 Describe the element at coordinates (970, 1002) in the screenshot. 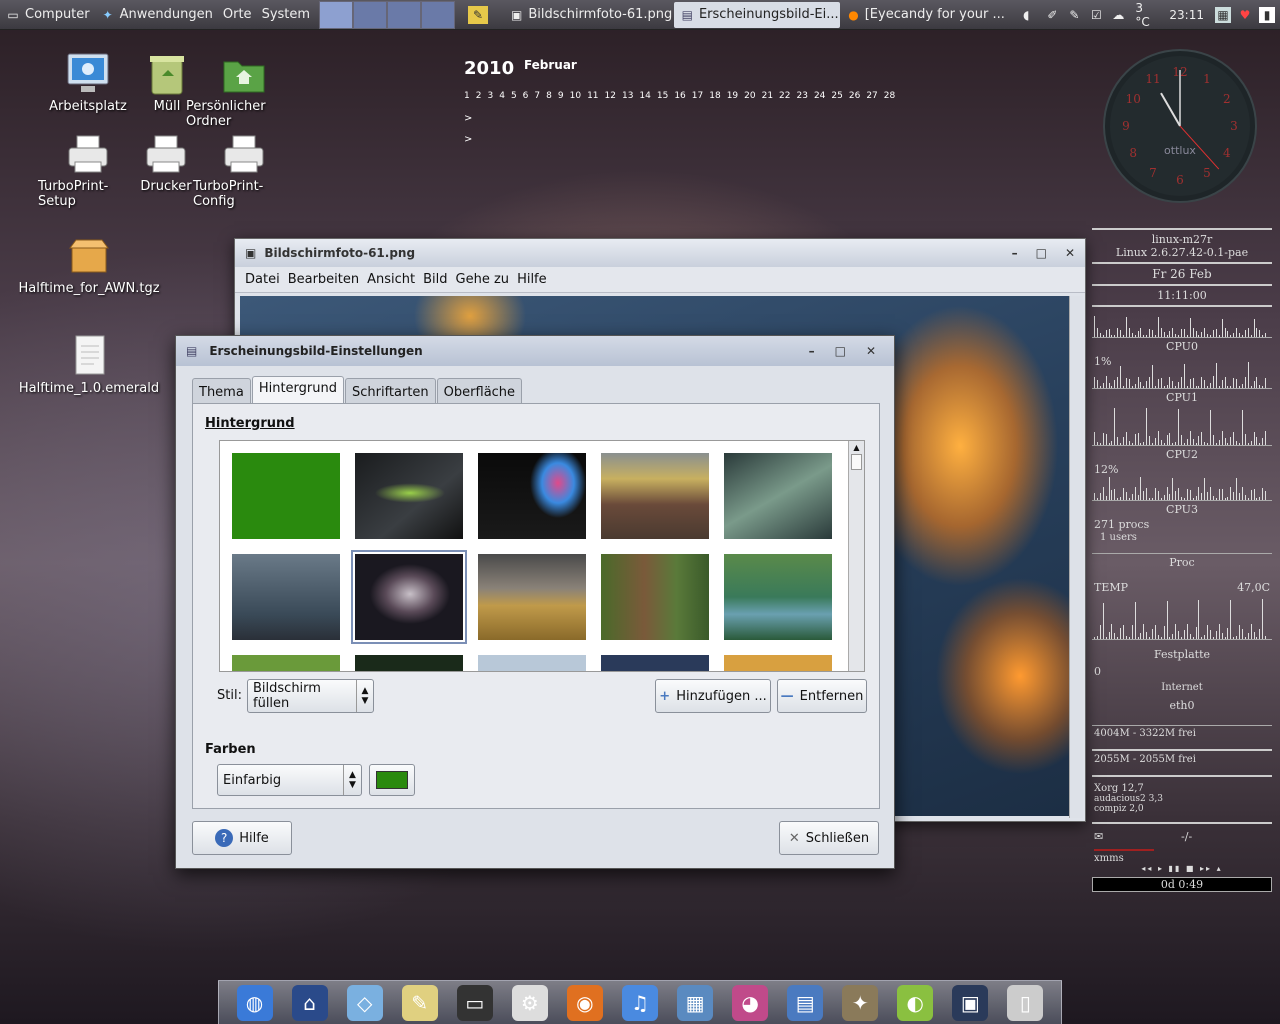

I see `screenshot-icon: ▣` at that location.